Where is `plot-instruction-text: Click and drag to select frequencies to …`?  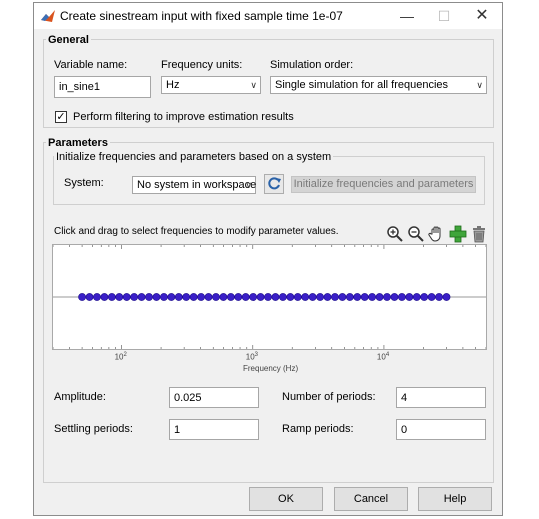
plot-instruction-text: Click and drag to select frequencies to … is located at coordinates (196, 231).